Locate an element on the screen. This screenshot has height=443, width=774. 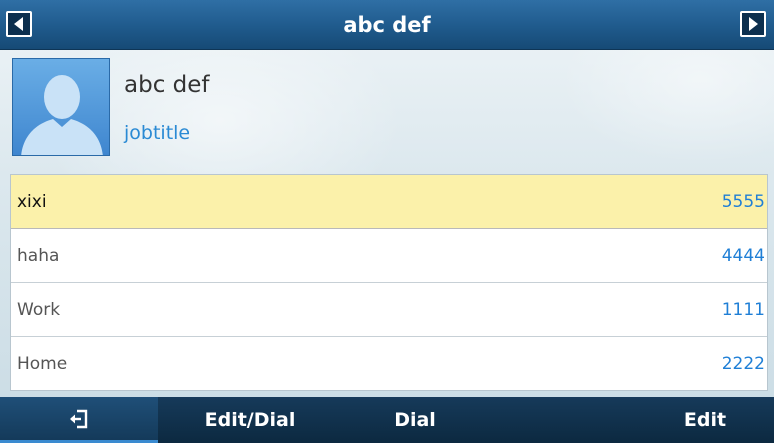
contact-job-title: jobtitle is located at coordinates (157, 133).